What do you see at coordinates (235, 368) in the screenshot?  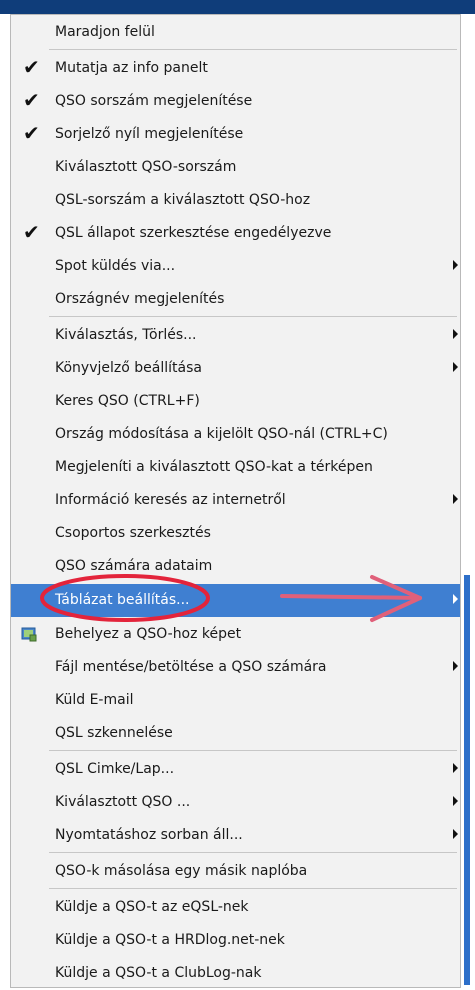 I see `menu-item-bookmark: Könyvjelző beállítása` at bounding box center [235, 368].